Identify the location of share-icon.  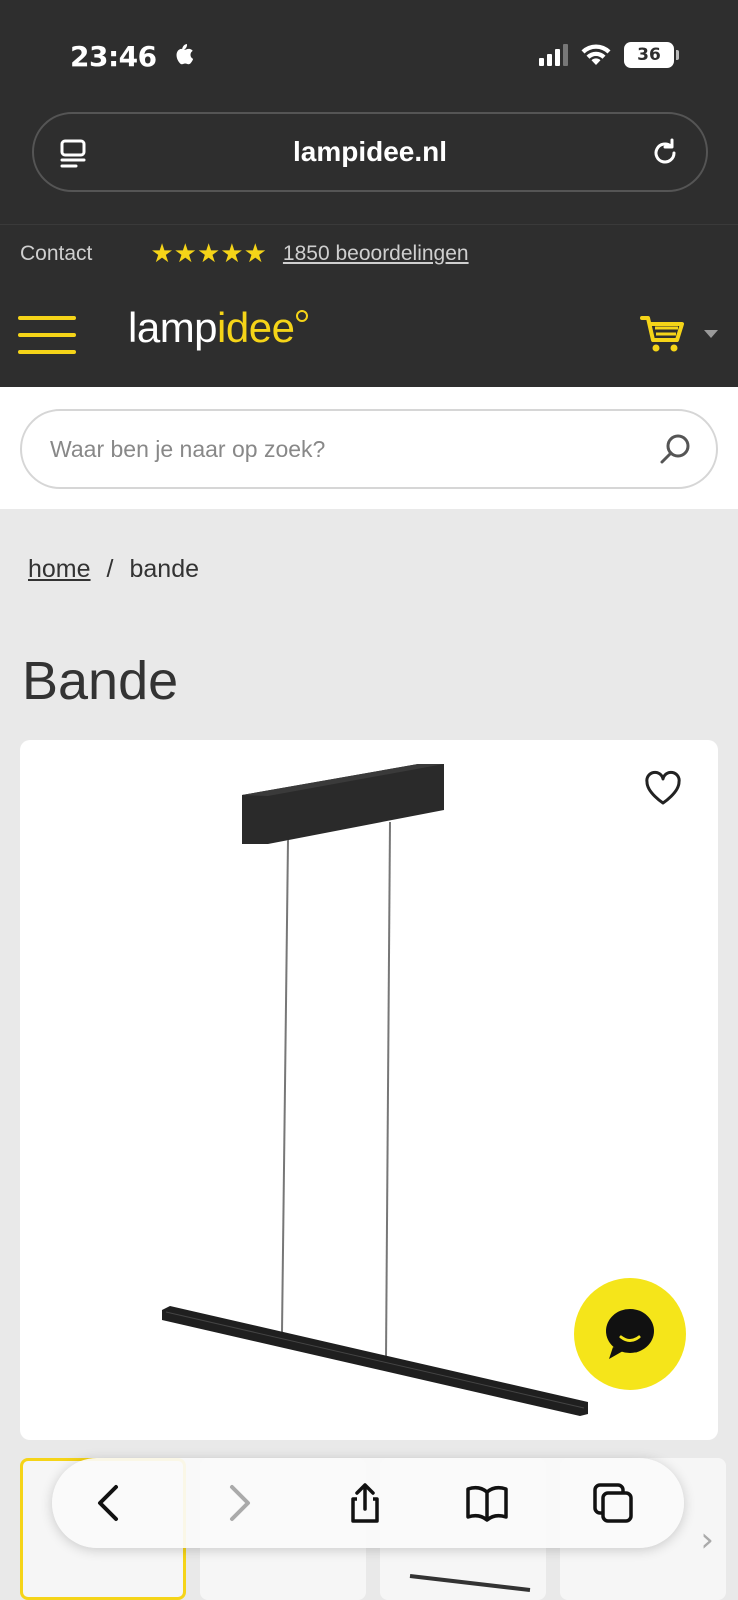
(365, 1503).